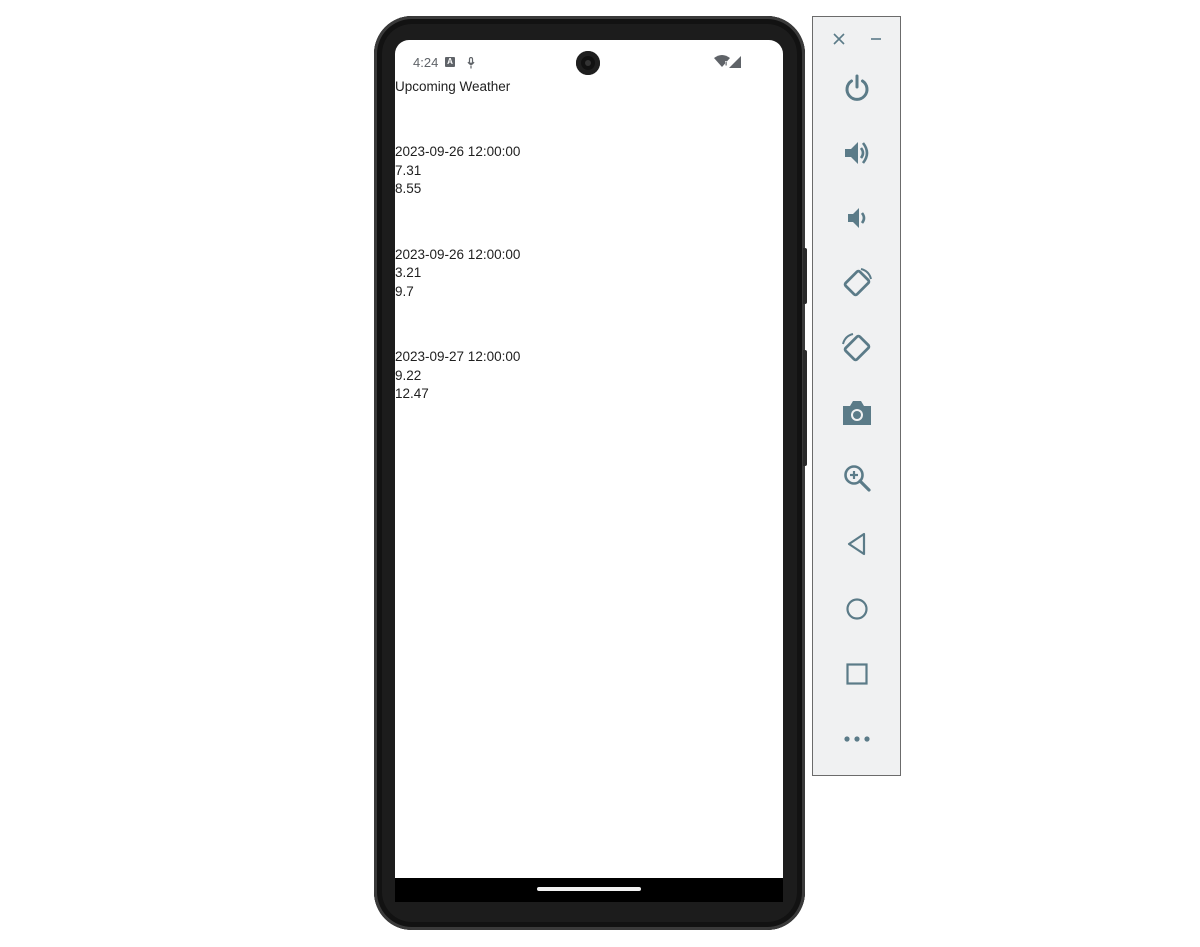 This screenshot has width=1200, height=947. I want to click on phone-power-key, so click(805, 276).